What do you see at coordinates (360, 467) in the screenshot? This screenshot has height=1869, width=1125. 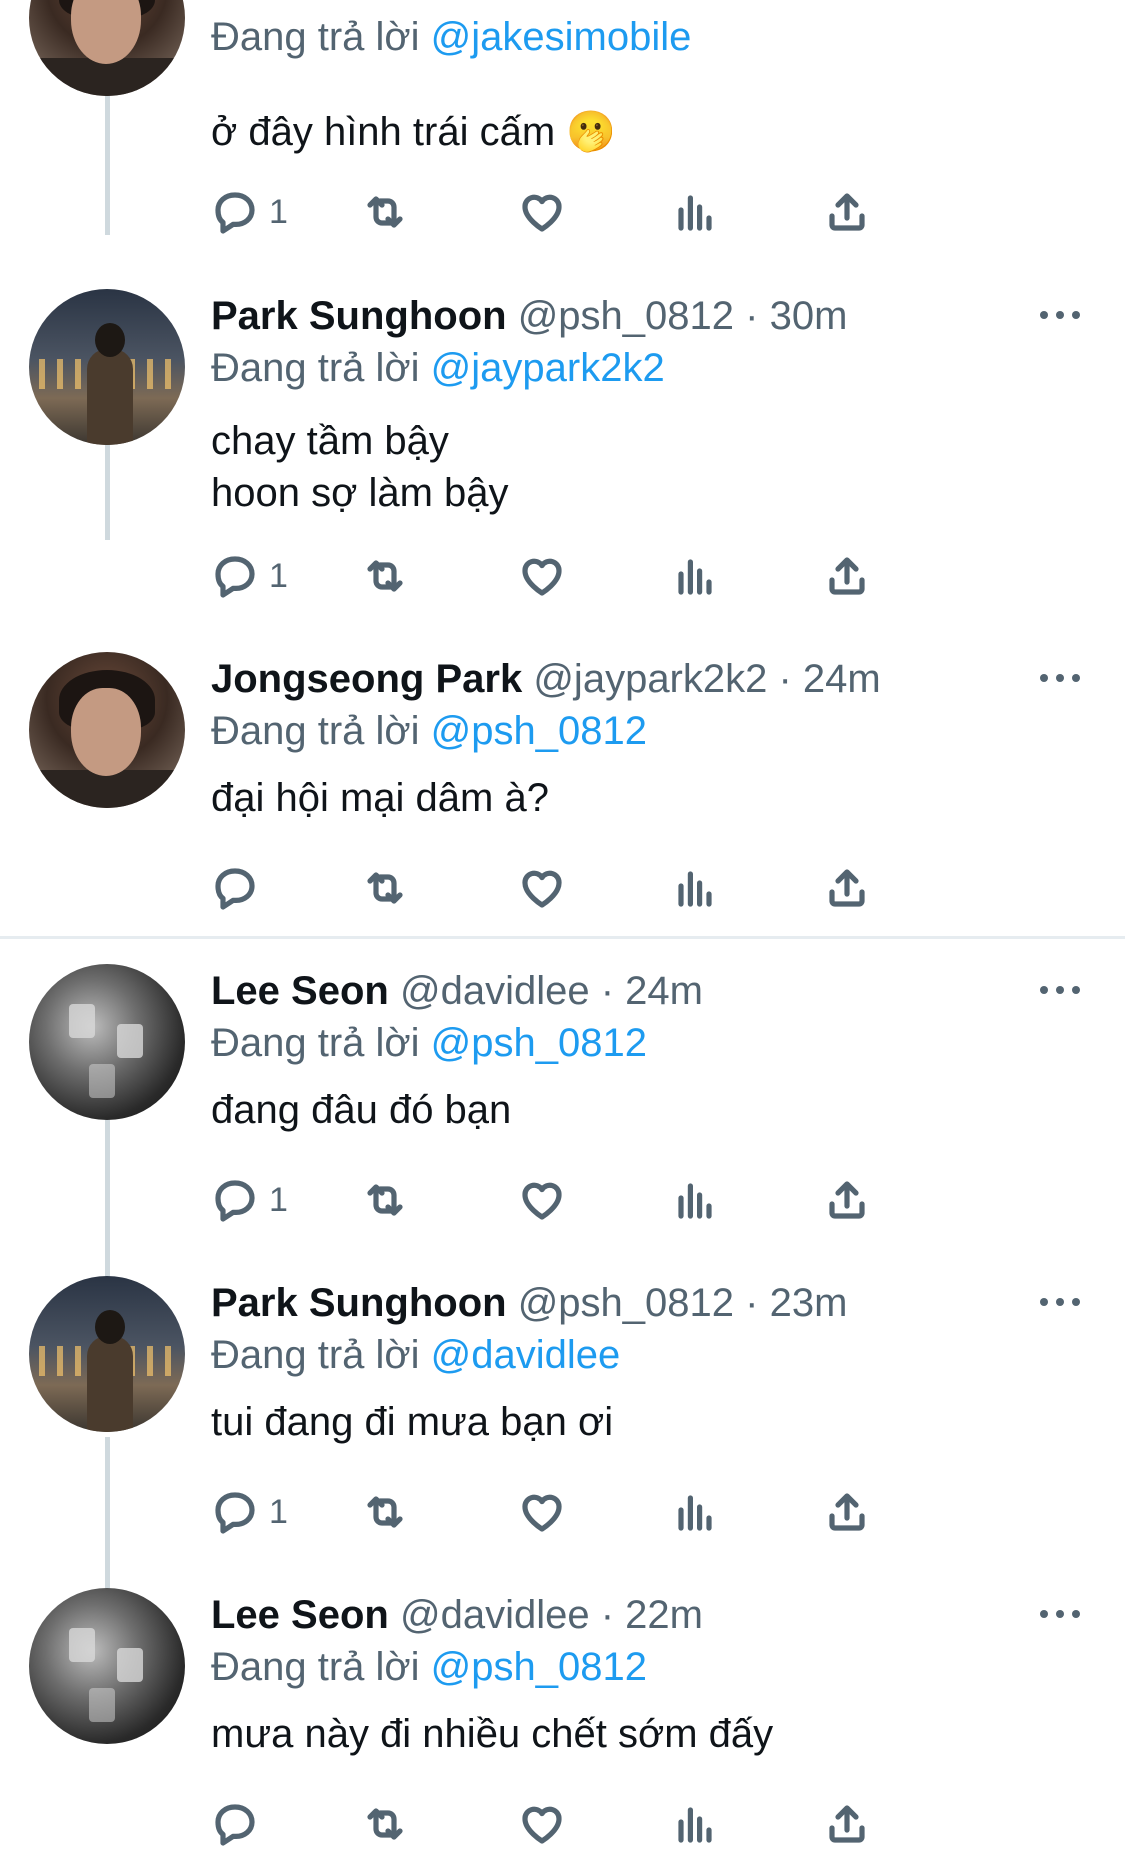 I see `tweet-text: chay tầm bậy hoon sợ làm bậy` at bounding box center [360, 467].